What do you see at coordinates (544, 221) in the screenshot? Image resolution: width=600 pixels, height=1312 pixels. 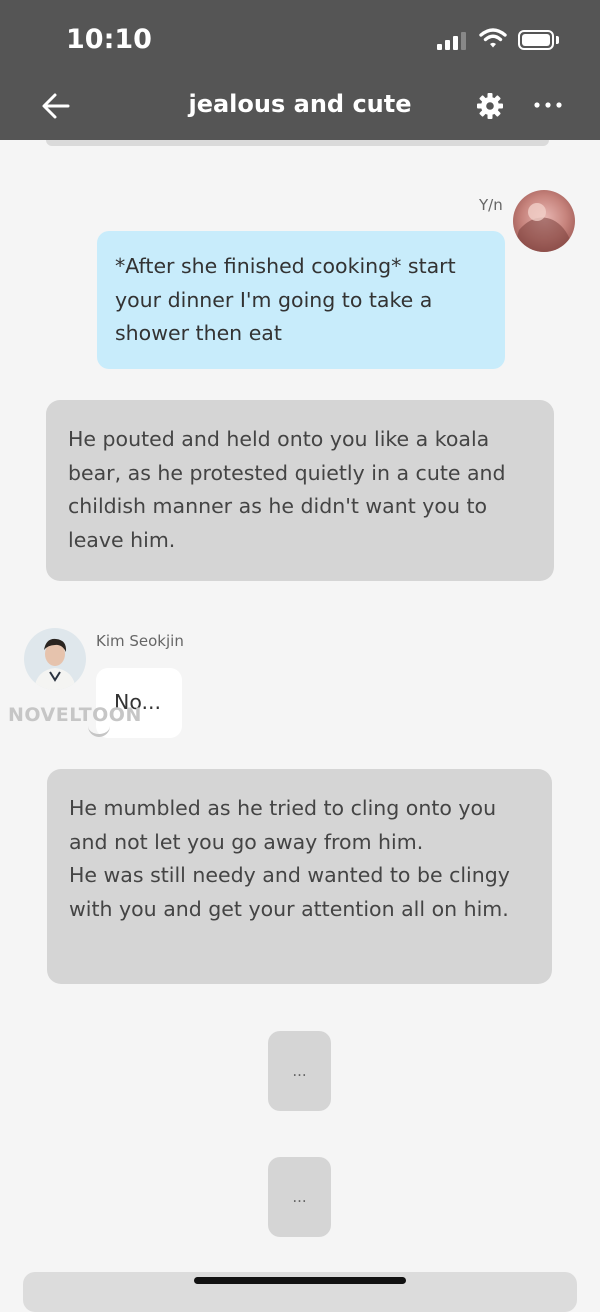 I see `user-avatar` at bounding box center [544, 221].